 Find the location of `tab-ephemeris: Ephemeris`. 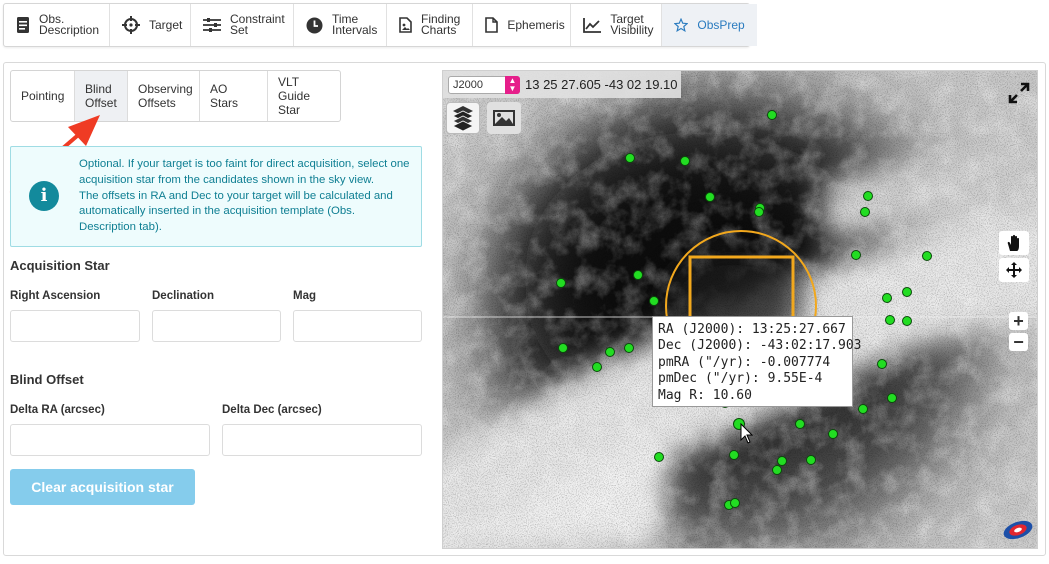

tab-ephemeris: Ephemeris is located at coordinates (522, 25).